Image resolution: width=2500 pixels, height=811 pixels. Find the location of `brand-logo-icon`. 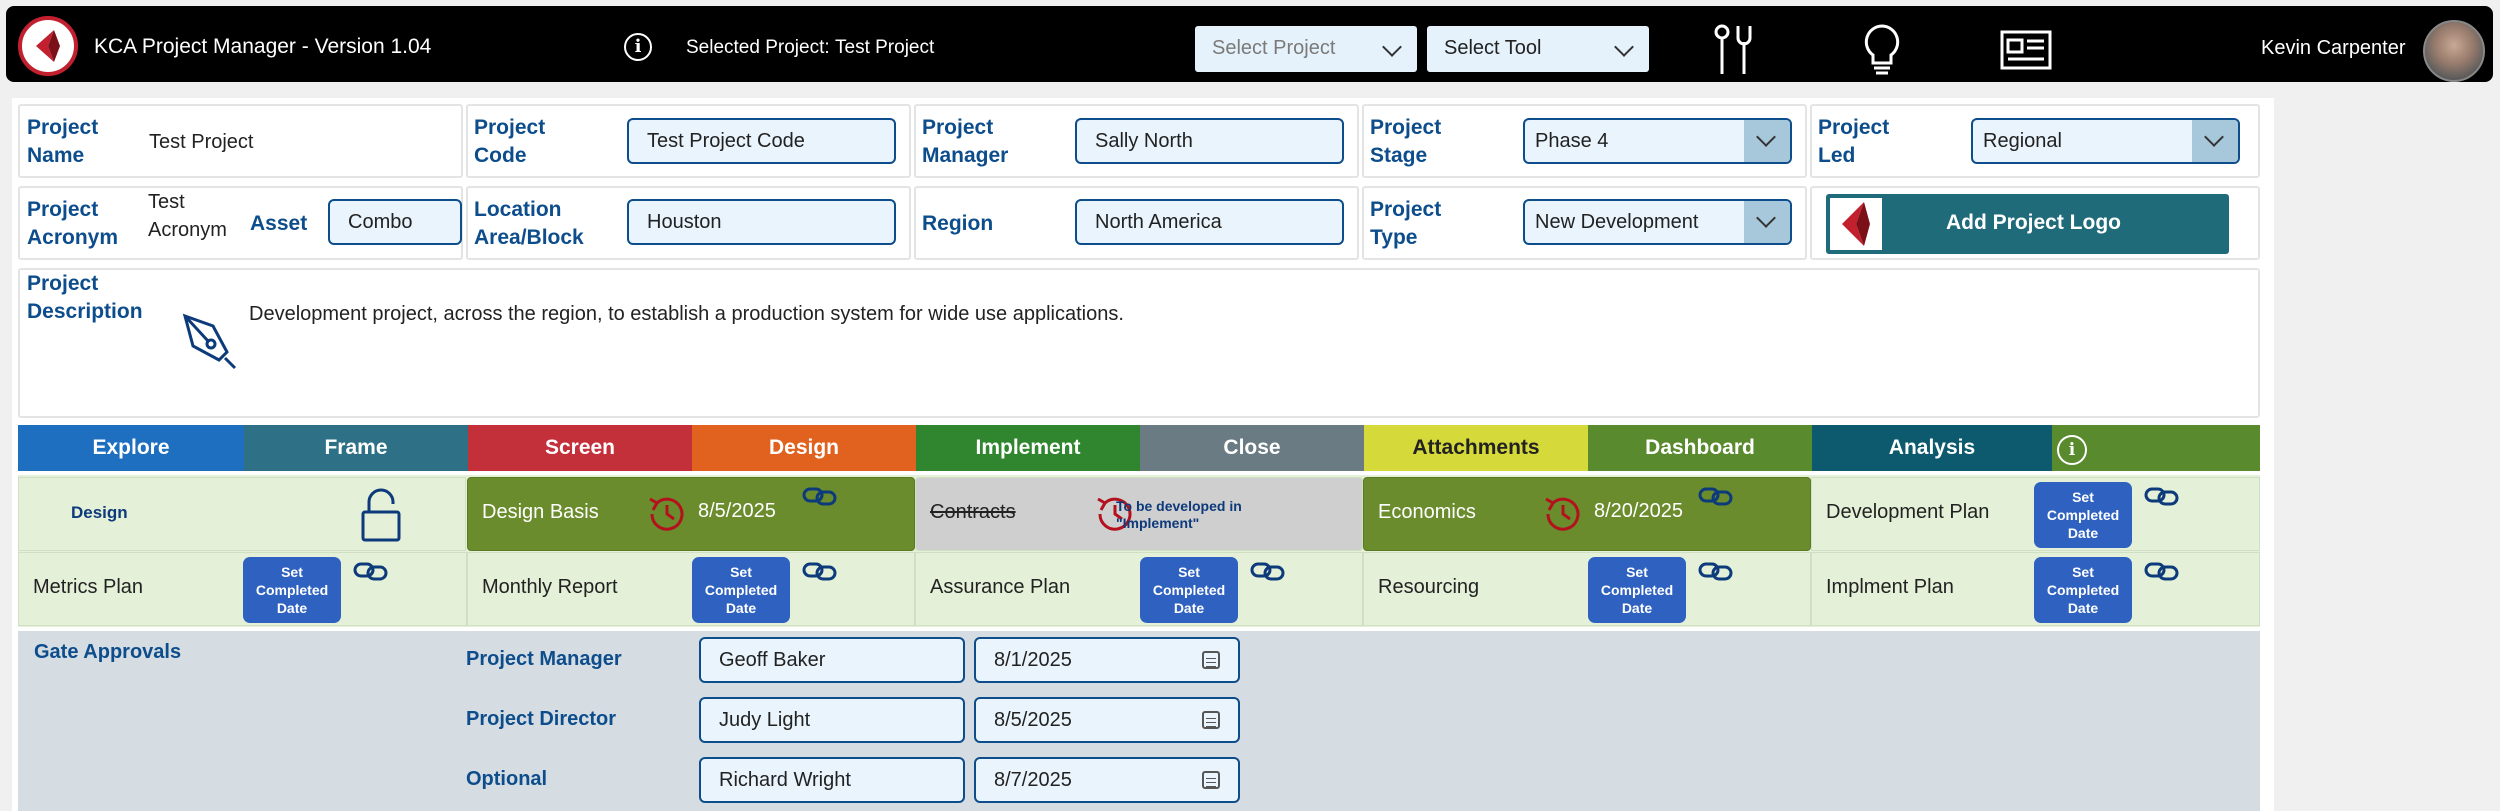

brand-logo-icon is located at coordinates (48, 46).